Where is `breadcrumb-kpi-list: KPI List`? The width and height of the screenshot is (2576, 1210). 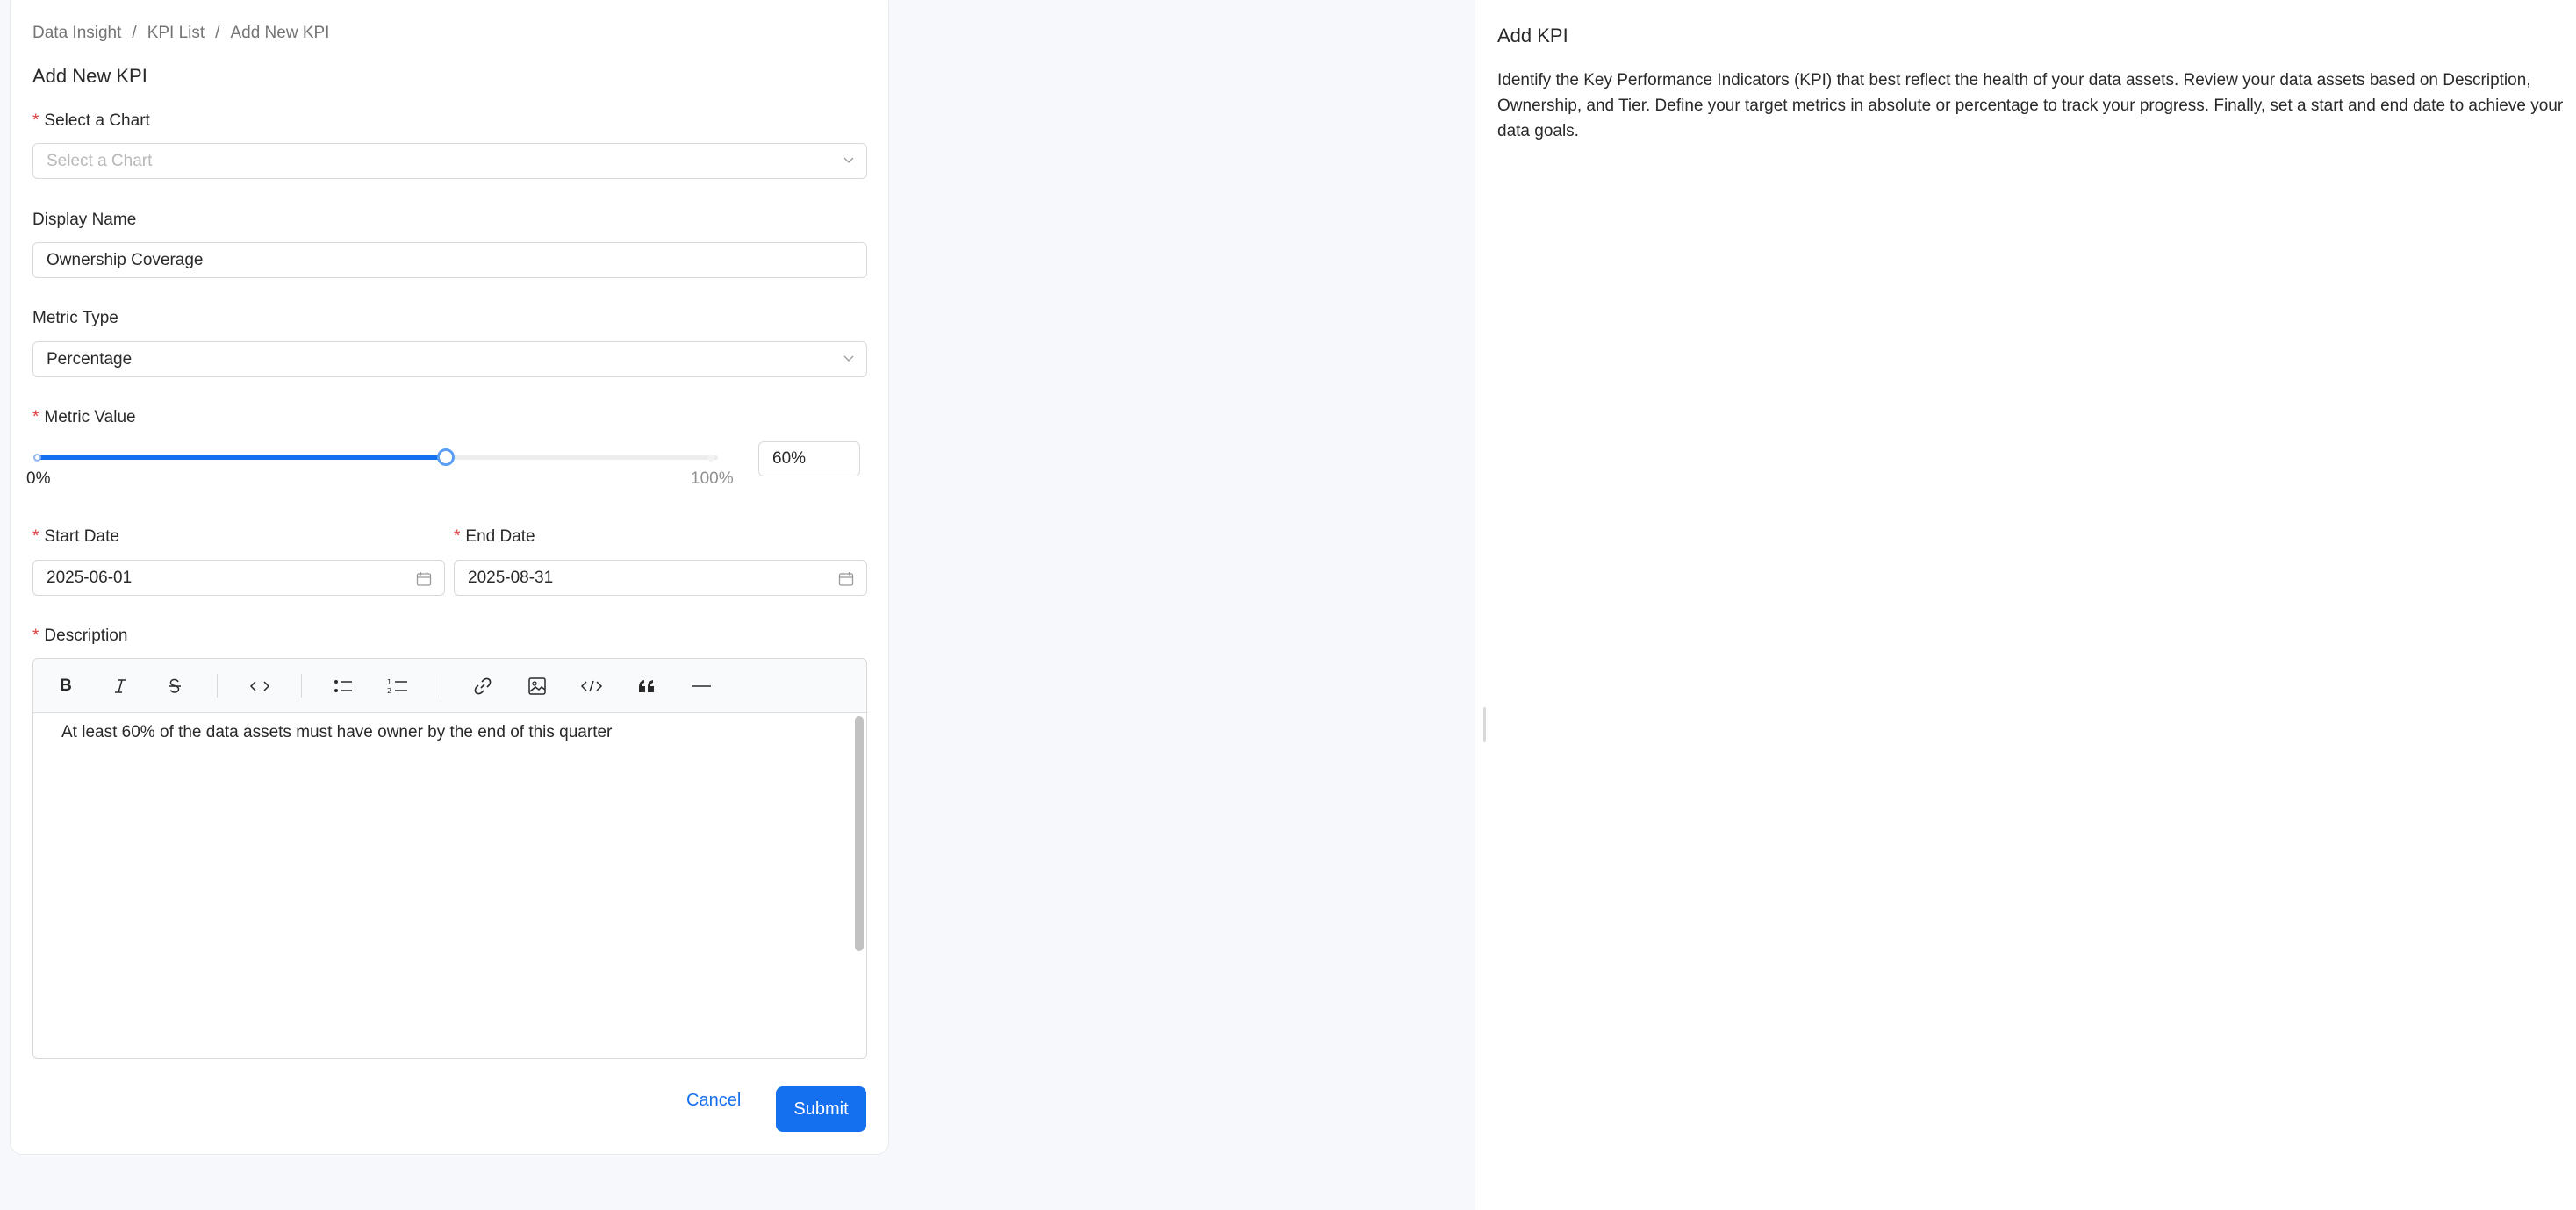 breadcrumb-kpi-list: KPI List is located at coordinates (176, 33).